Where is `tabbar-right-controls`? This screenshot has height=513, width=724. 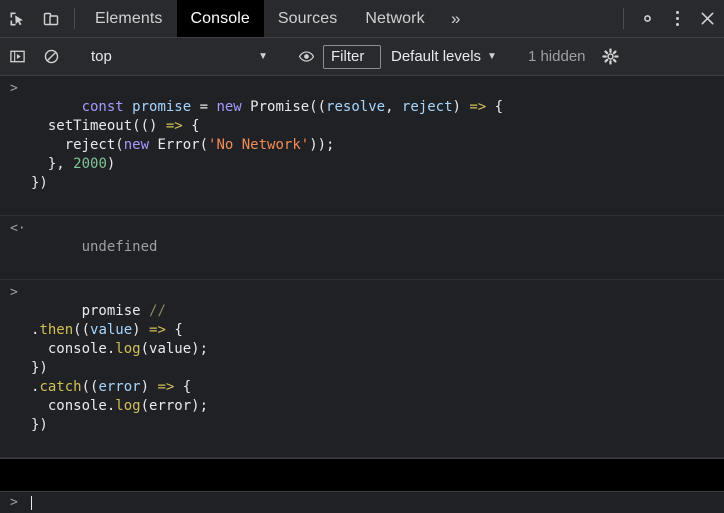 tabbar-right-controls is located at coordinates (670, 18).